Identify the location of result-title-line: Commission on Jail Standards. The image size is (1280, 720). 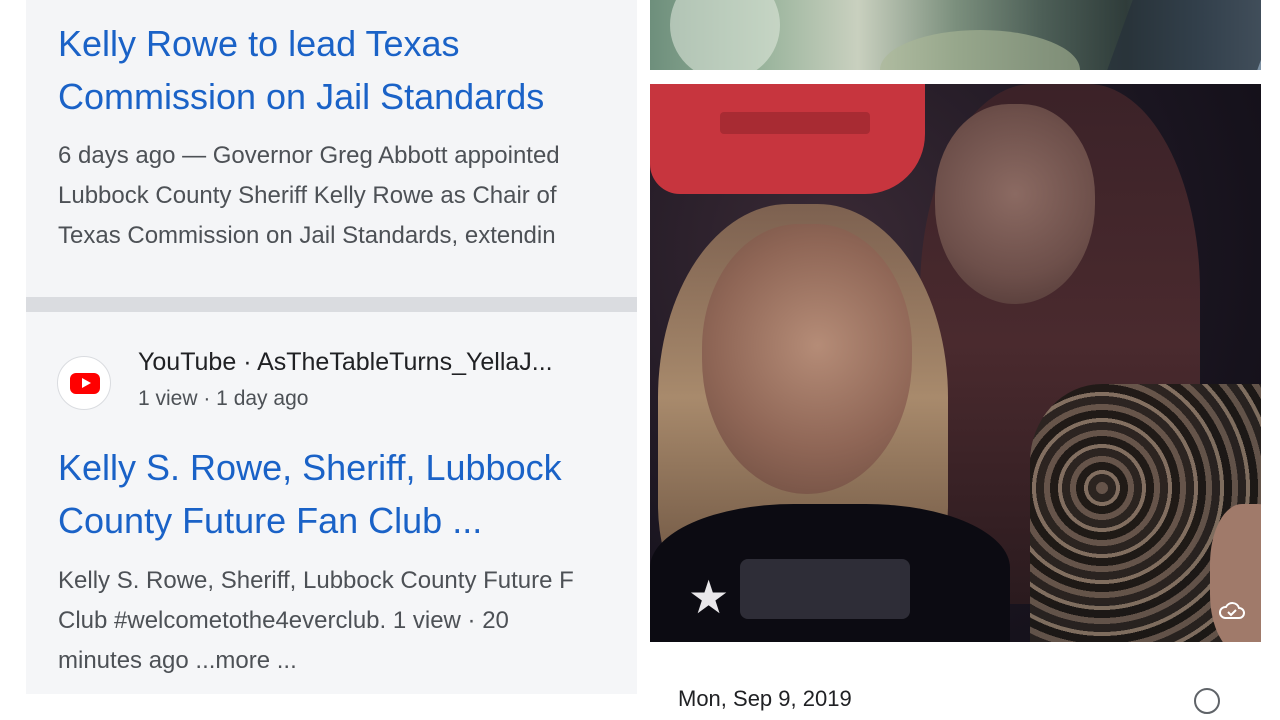
(301, 96).